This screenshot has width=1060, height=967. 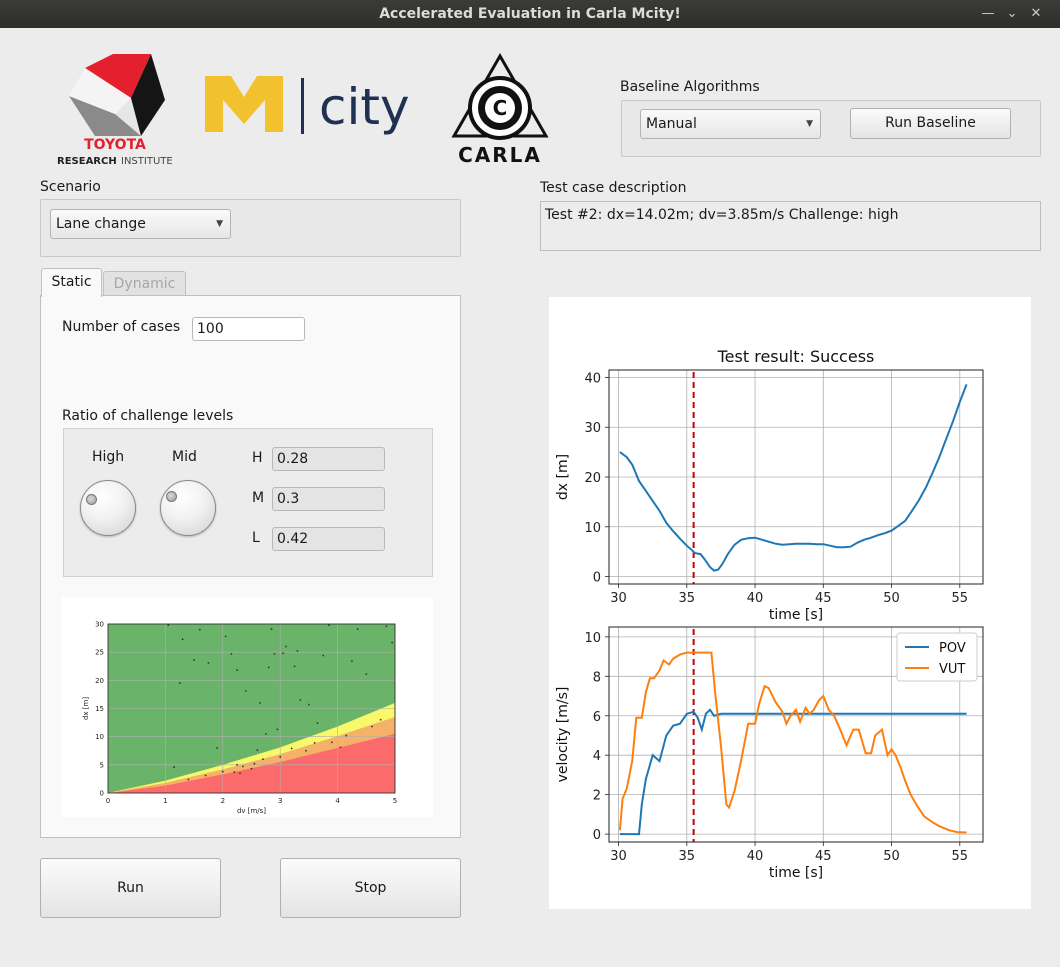 What do you see at coordinates (793, 478) in the screenshot?
I see `dx-series-line` at bounding box center [793, 478].